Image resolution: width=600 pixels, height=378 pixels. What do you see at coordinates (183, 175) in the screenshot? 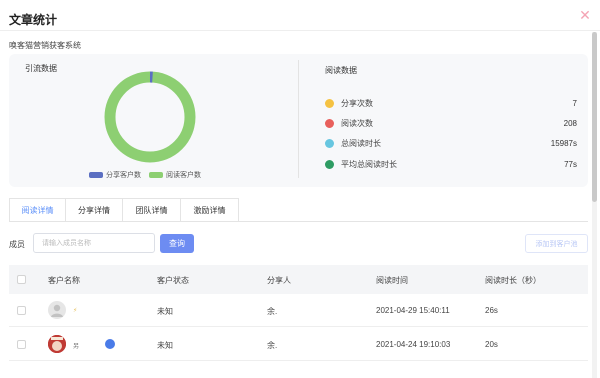
I see `legend-label-read: 阅读客户数` at bounding box center [183, 175].